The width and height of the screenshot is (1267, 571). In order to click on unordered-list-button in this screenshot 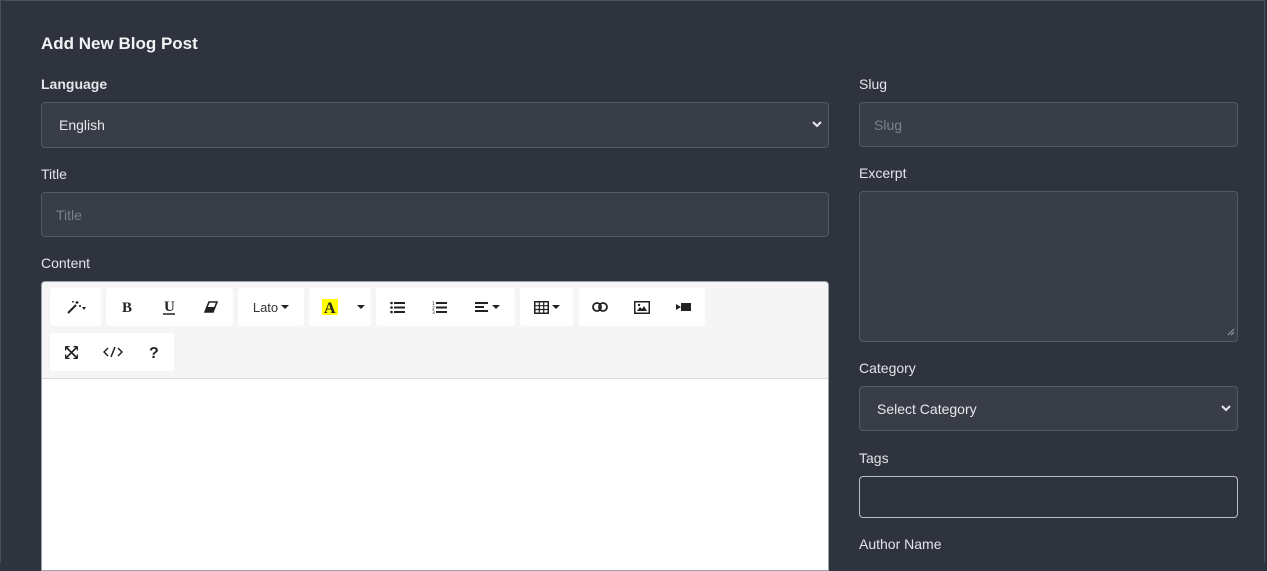, I will do `click(397, 307)`.